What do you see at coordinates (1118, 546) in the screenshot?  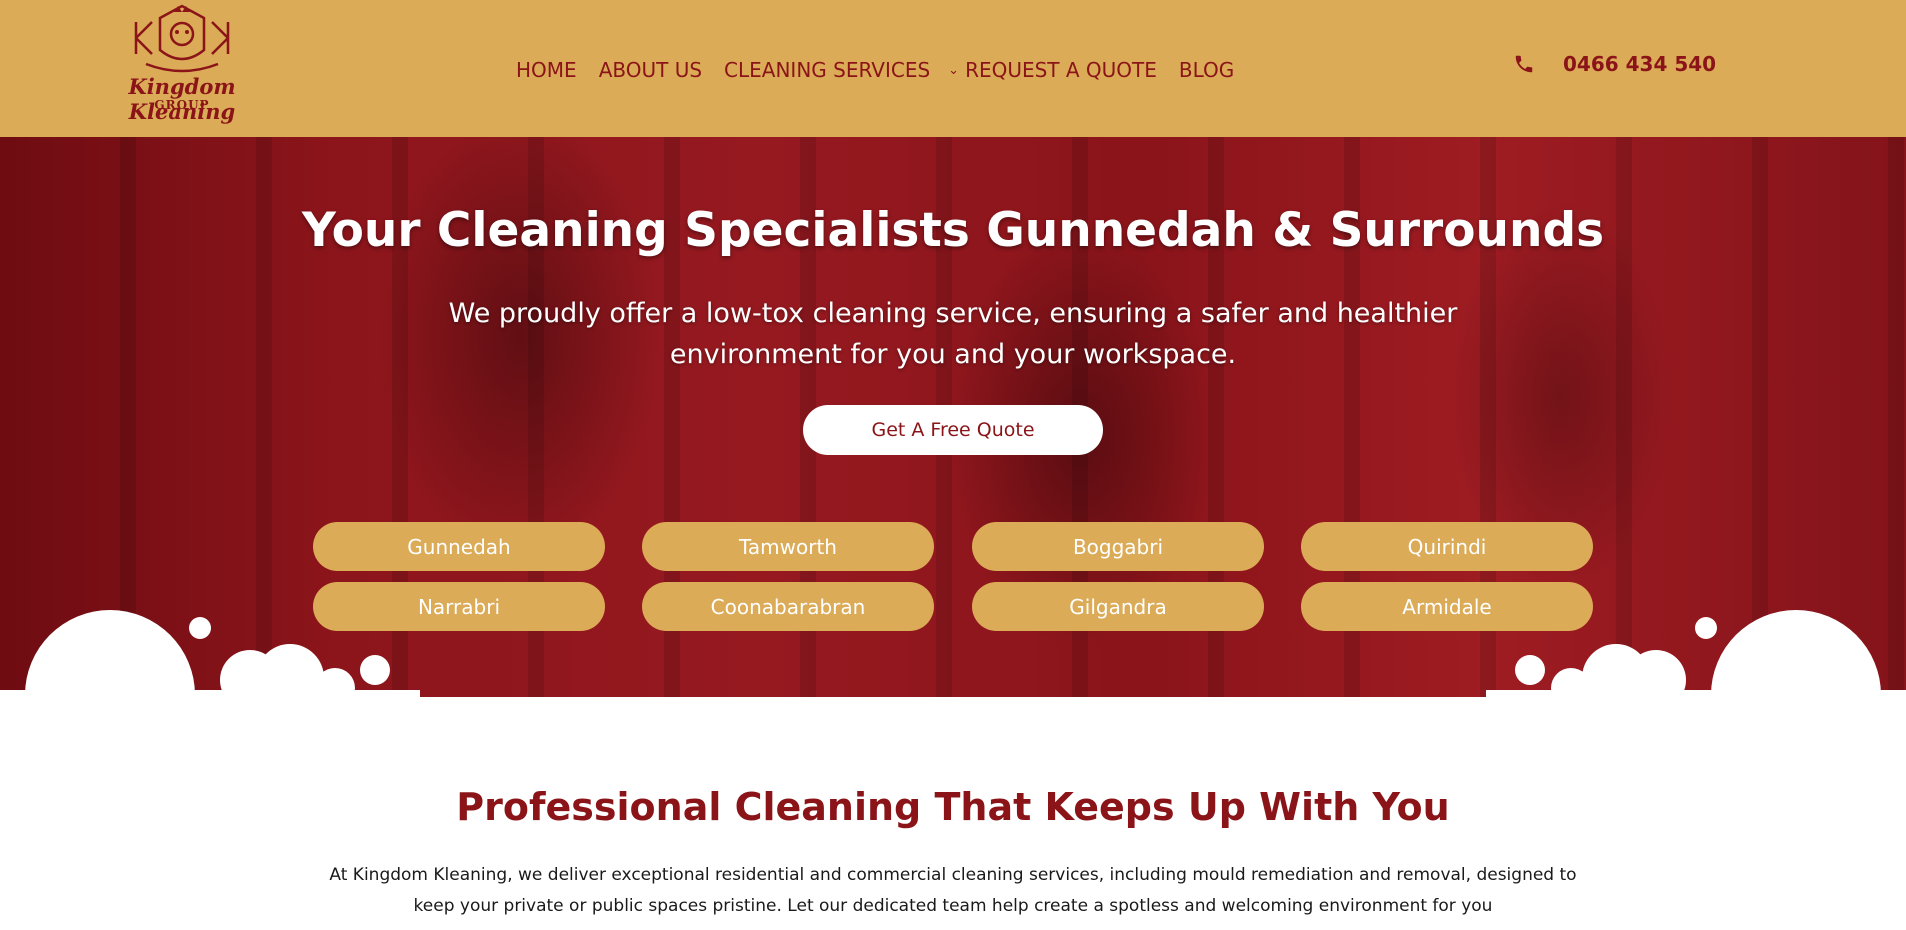 I see `location-button-boggabri: Boggabri` at bounding box center [1118, 546].